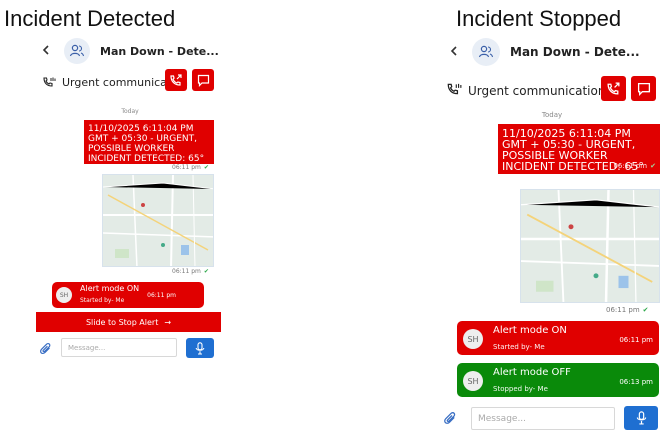 This screenshot has width=672, height=430. What do you see at coordinates (122, 322) in the screenshot?
I see `slide-label: Slide to Stop Alert` at bounding box center [122, 322].